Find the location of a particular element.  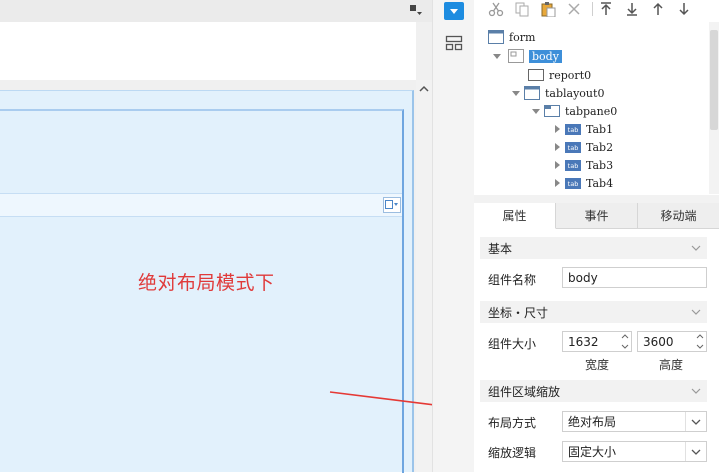

tree-node-label: tabpane0 is located at coordinates (591, 111).